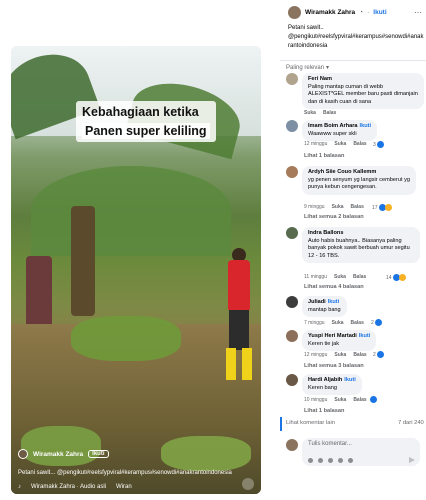 This screenshot has width=426, height=500. I want to click on comment-author: Hardi Aljabih, so click(325, 380).